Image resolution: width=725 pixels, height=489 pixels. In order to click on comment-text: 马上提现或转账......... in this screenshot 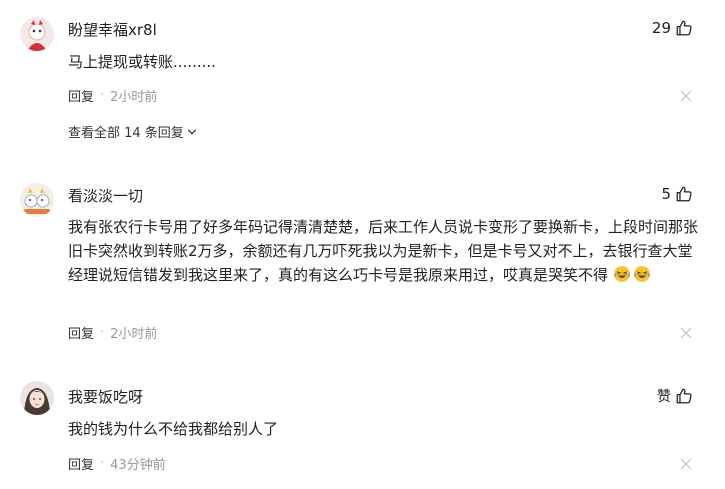, I will do `click(142, 62)`.